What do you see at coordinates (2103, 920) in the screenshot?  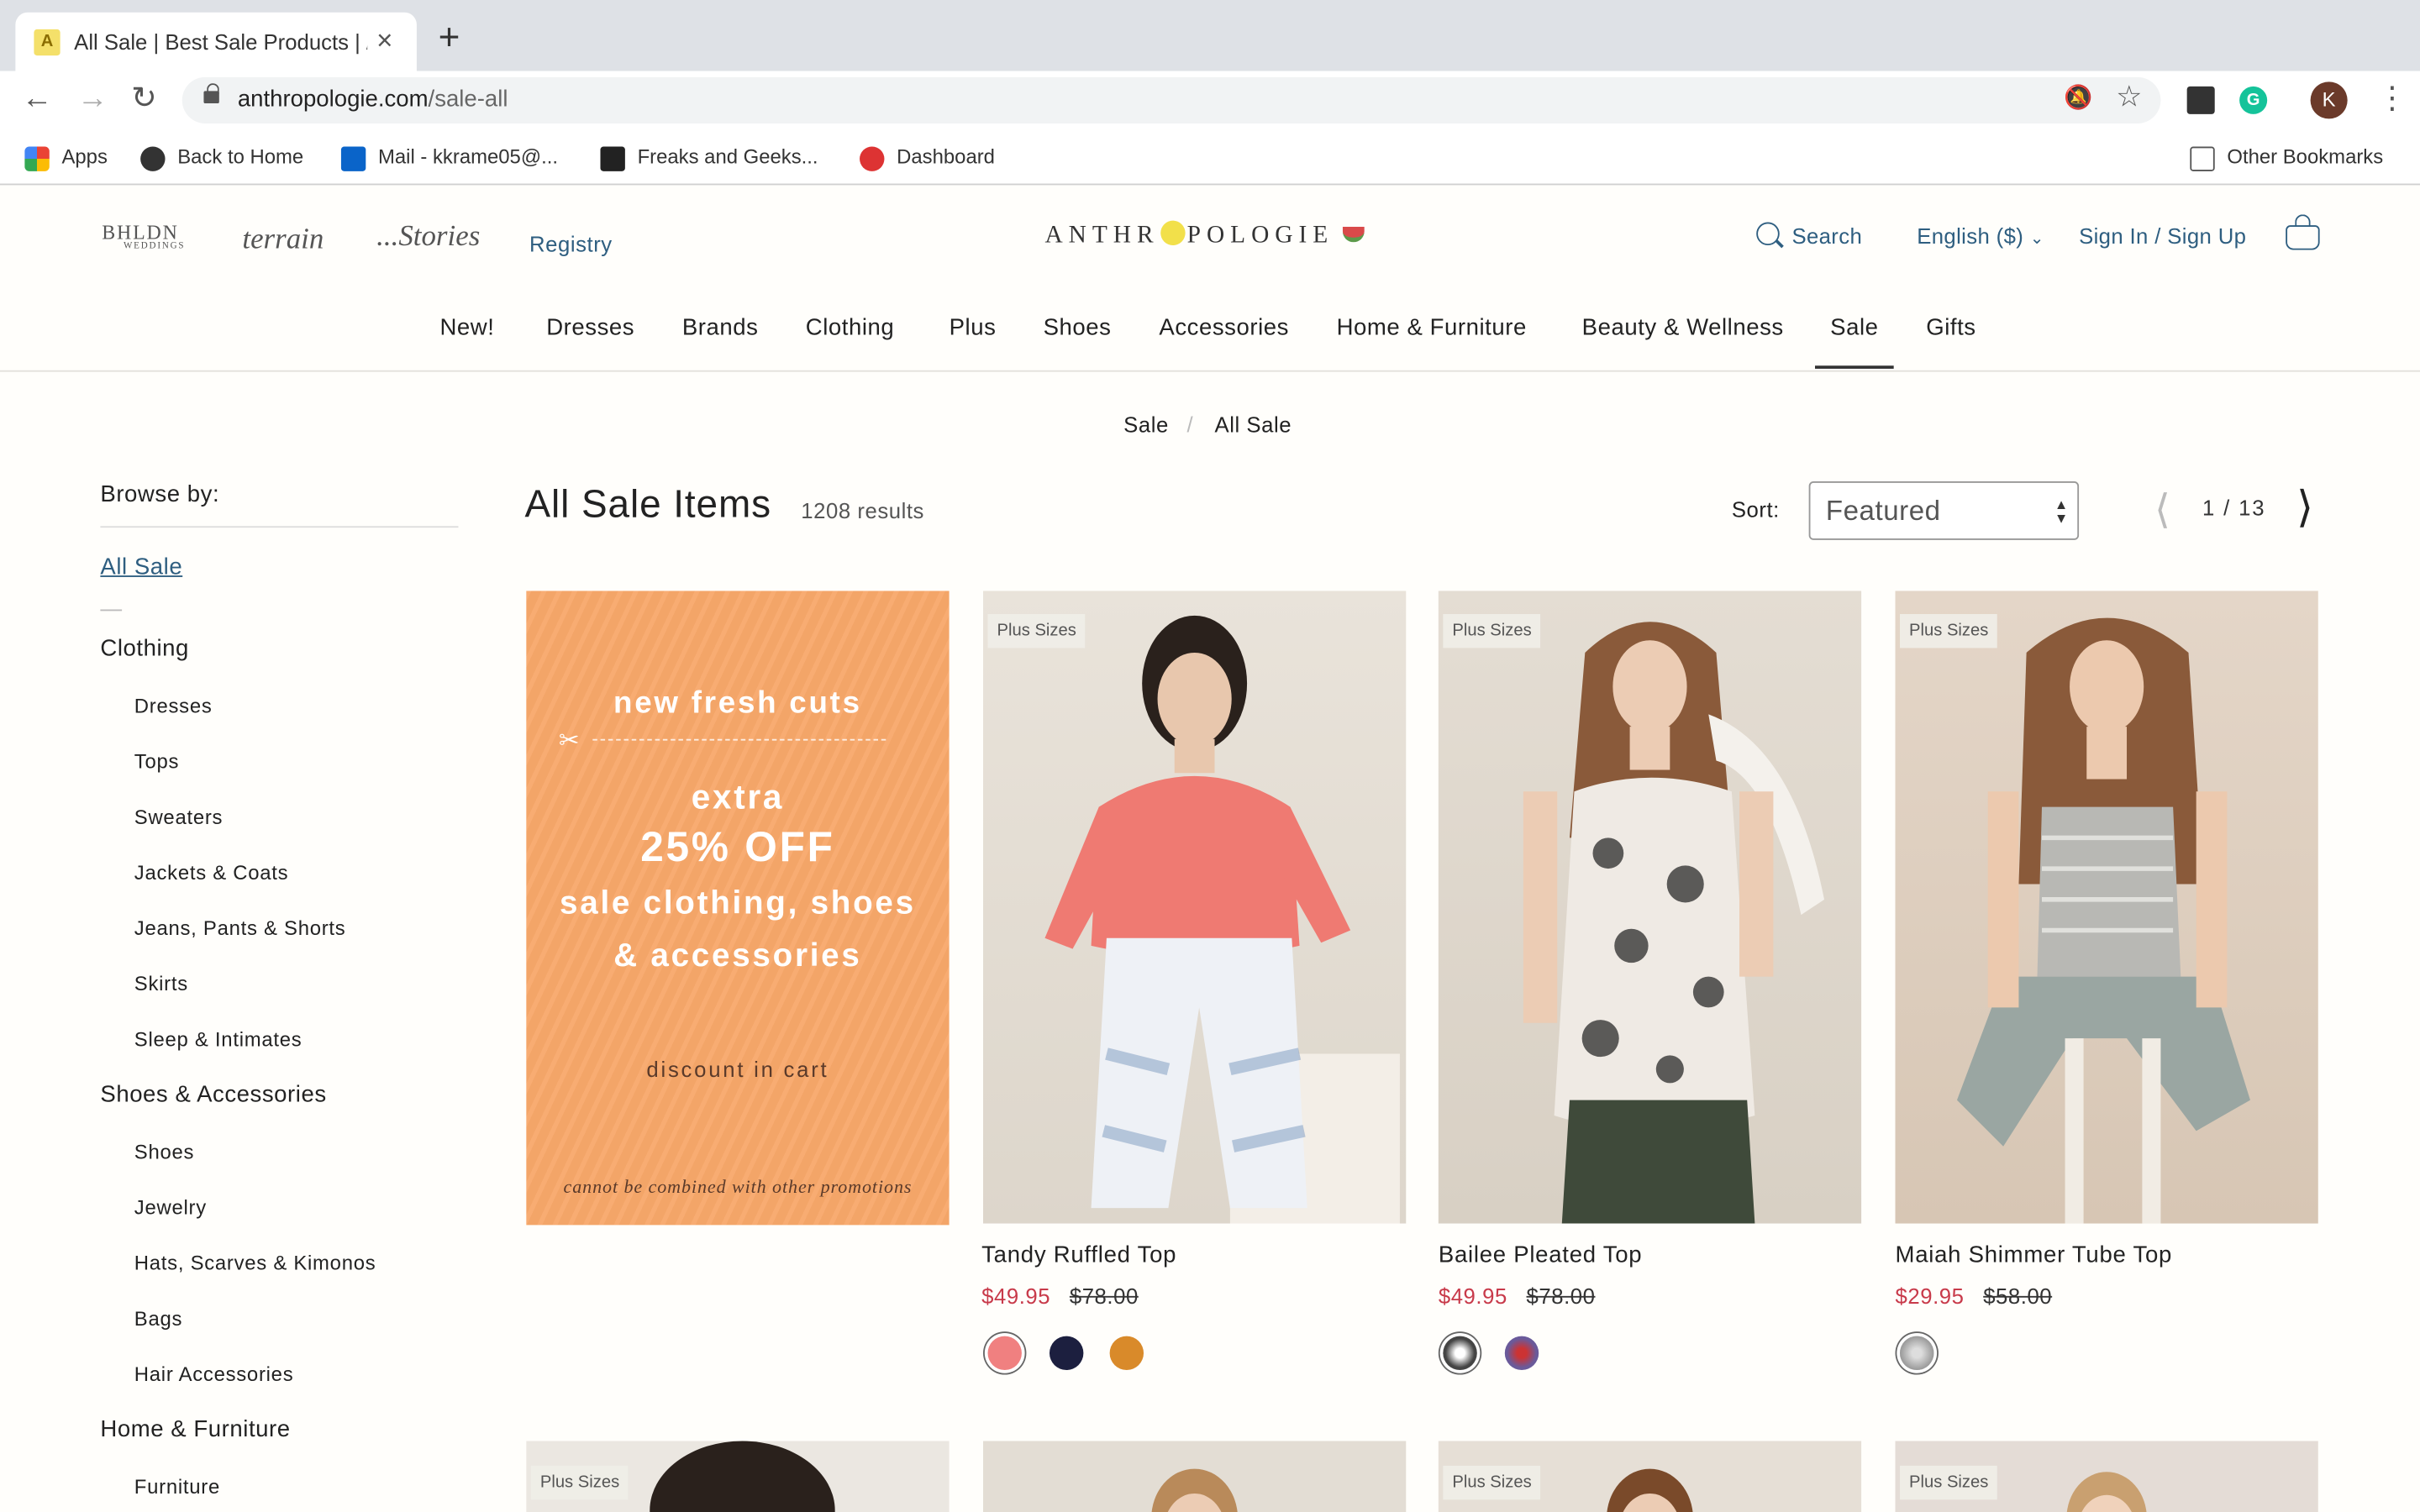 I see `product-photo-maiah` at bounding box center [2103, 920].